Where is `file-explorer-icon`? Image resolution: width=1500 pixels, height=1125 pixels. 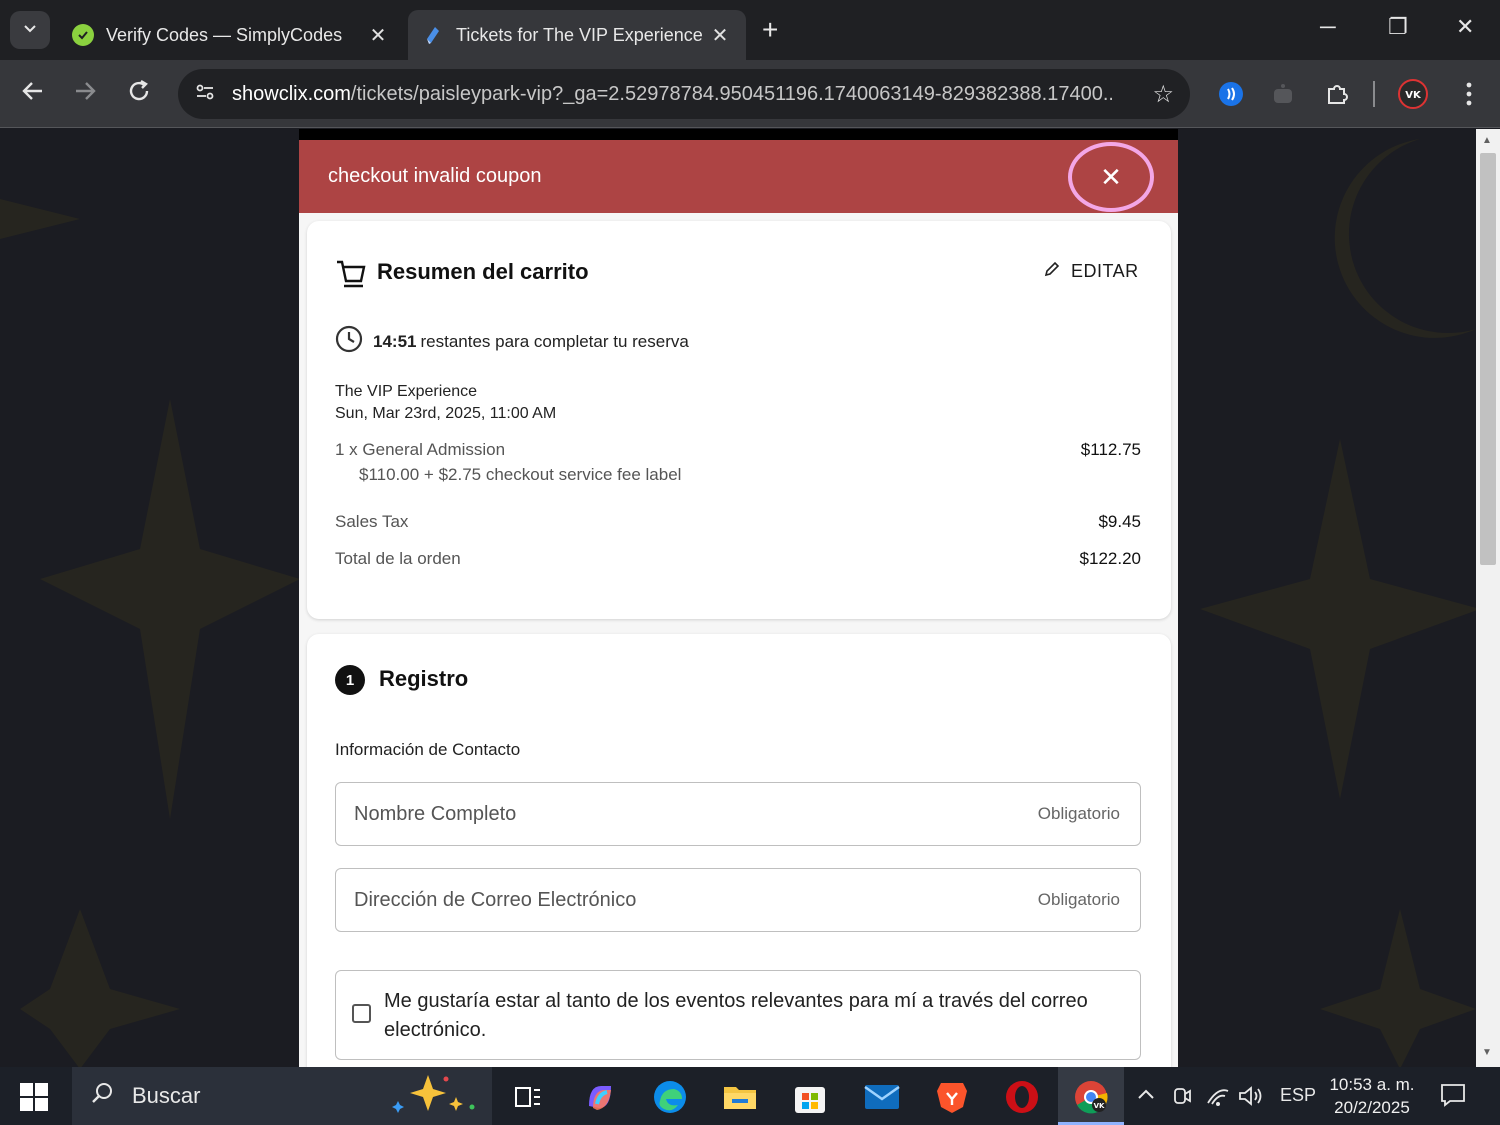
file-explorer-icon is located at coordinates (740, 1097).